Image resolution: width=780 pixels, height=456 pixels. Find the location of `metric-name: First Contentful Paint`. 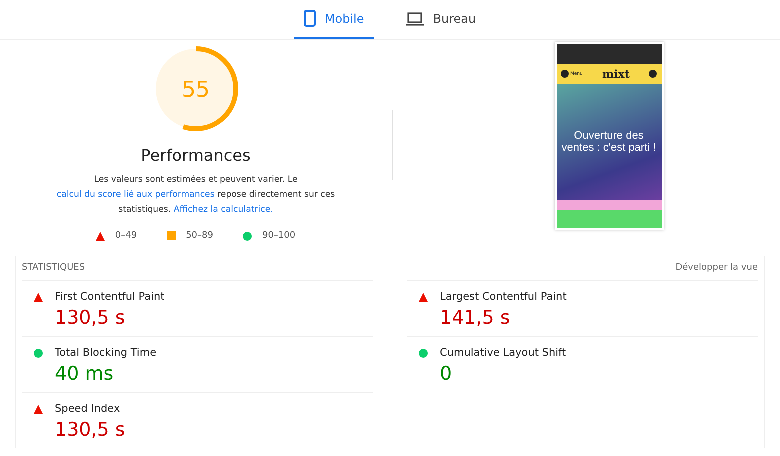

metric-name: First Contentful Paint is located at coordinates (110, 297).